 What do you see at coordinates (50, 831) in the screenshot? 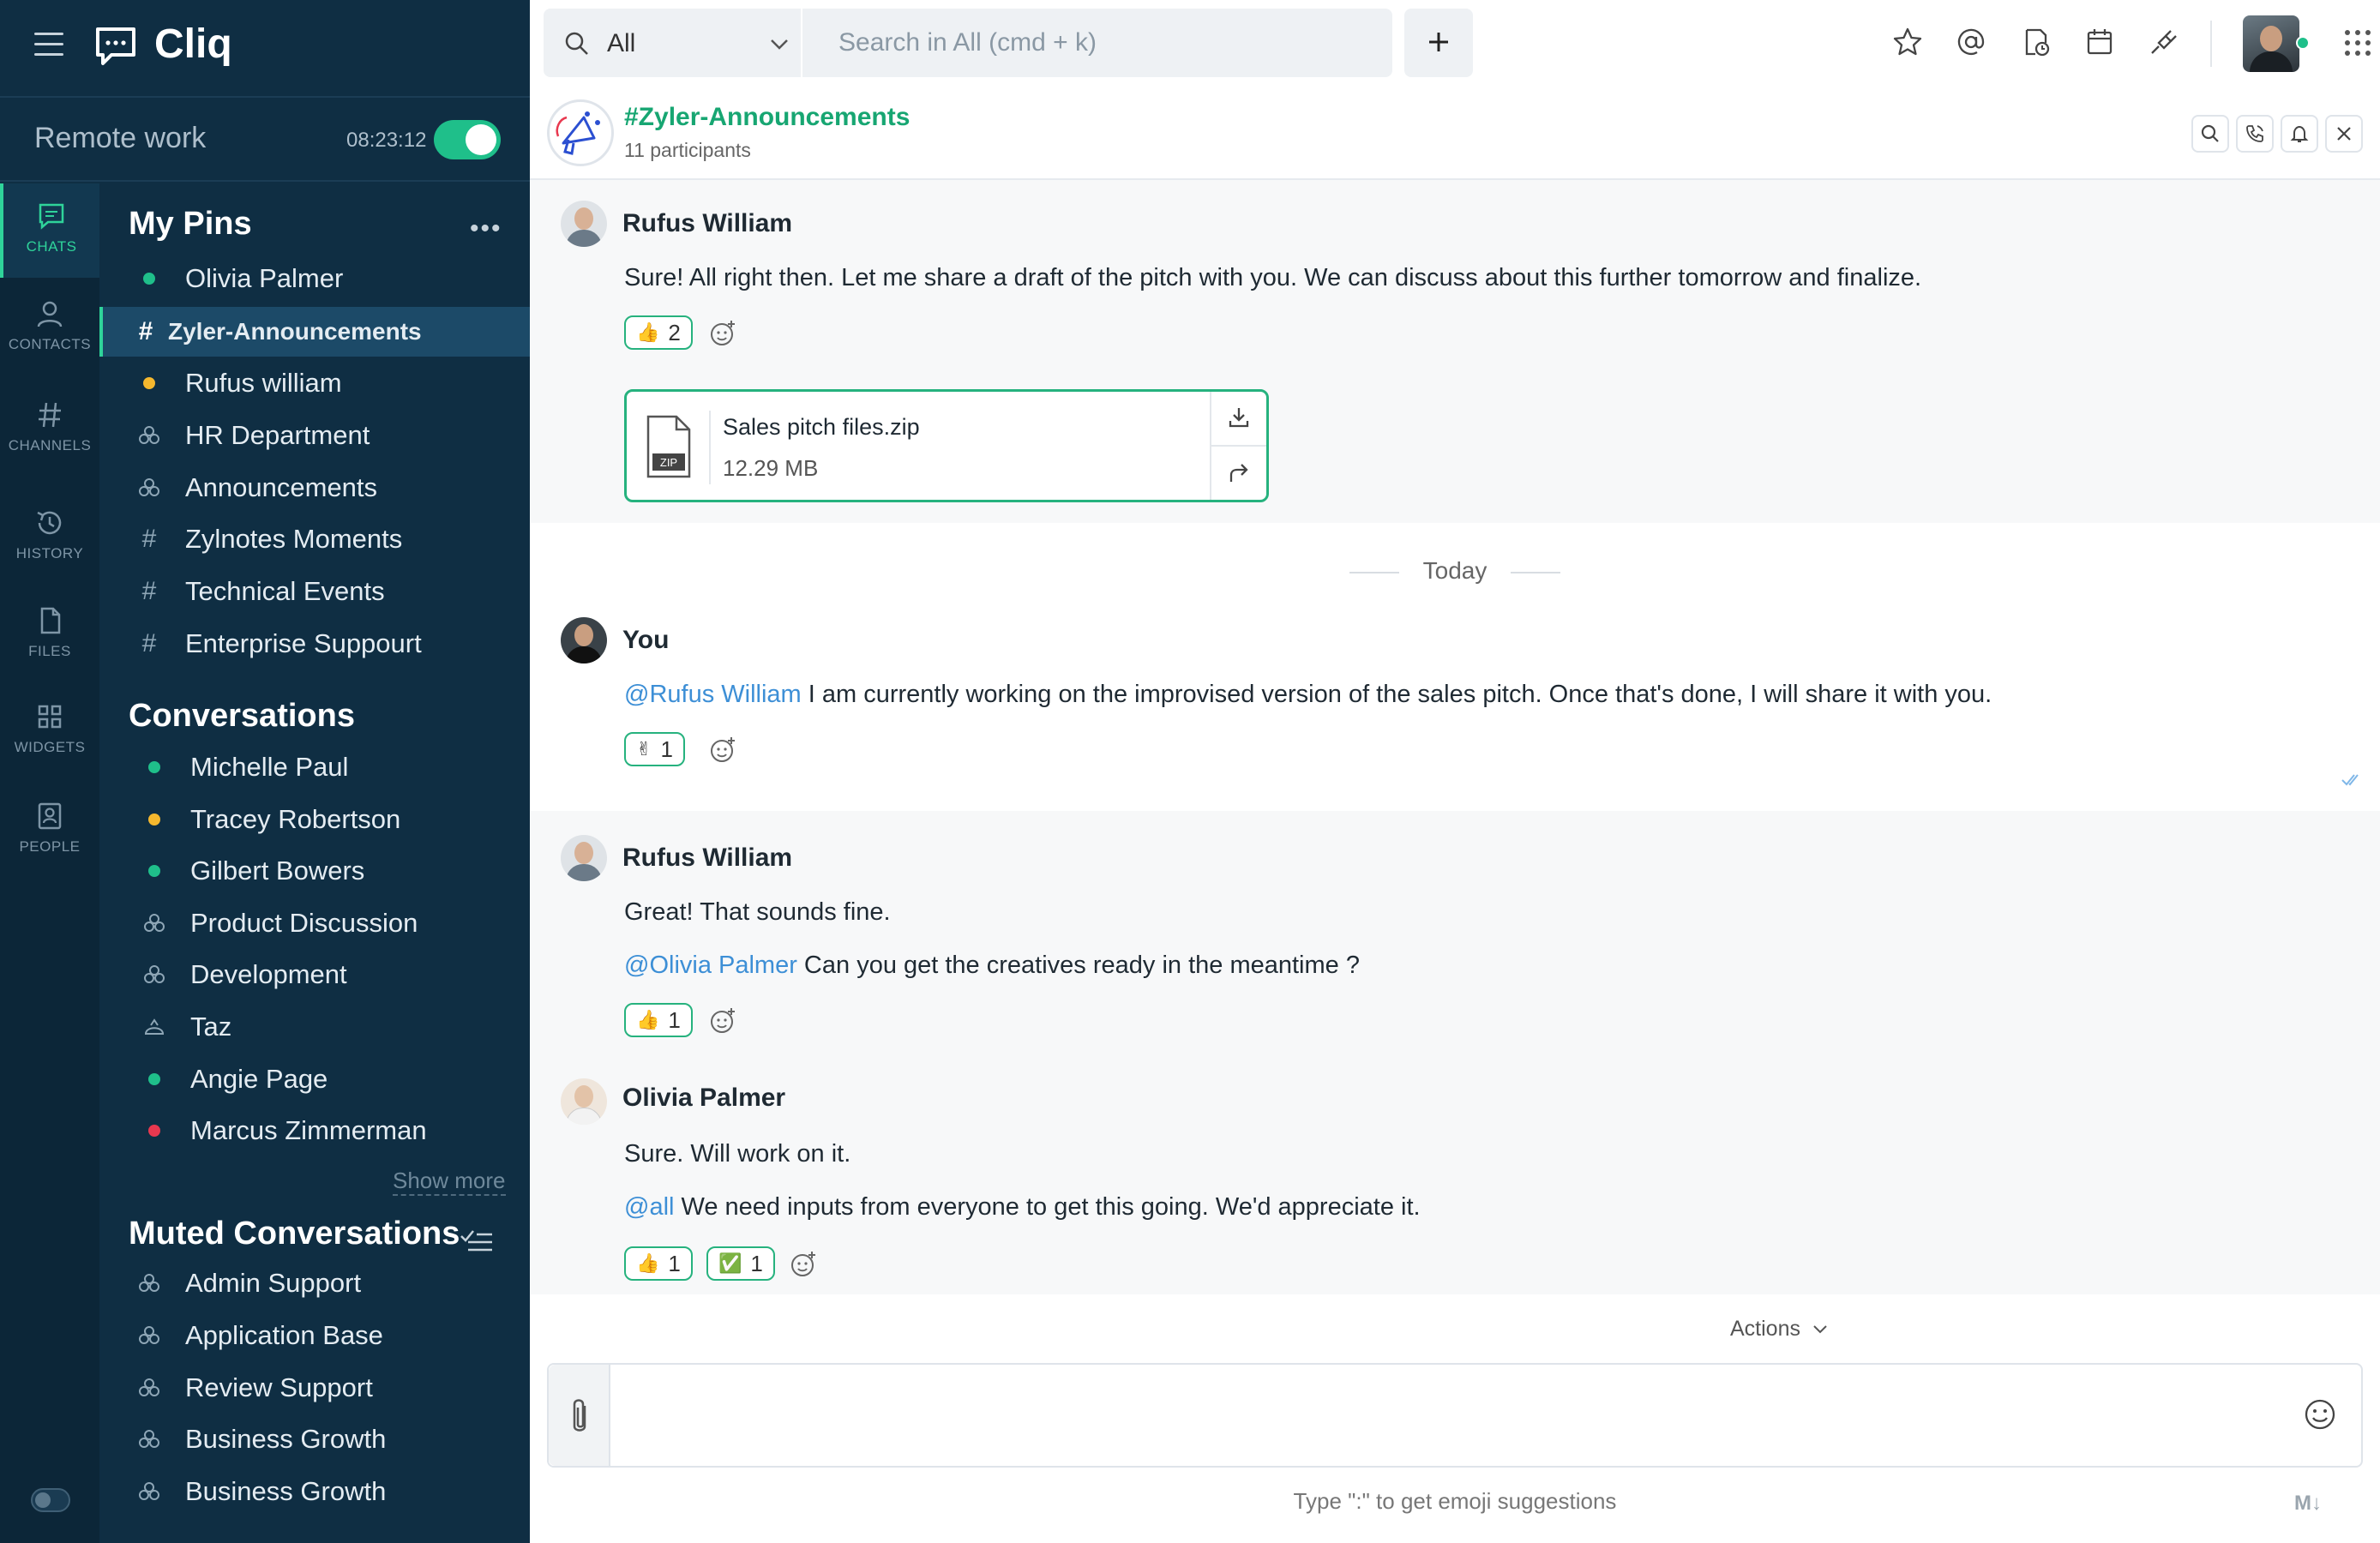
I see `rail-item-people: PEOPLE` at bounding box center [50, 831].